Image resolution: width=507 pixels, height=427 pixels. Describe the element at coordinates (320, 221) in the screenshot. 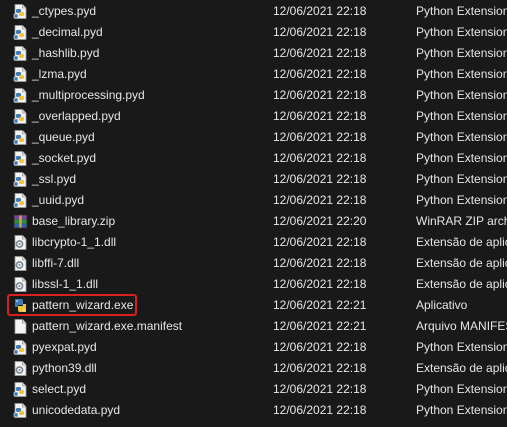

I see `file-date-modified: 12/06/2021 22:20` at that location.